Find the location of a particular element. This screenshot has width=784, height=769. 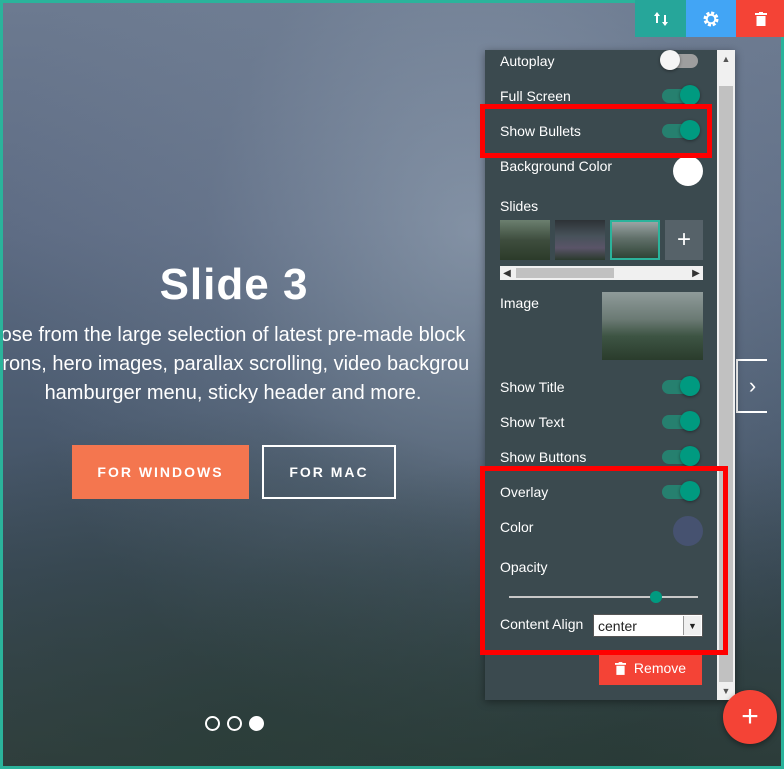

content-align-value: center is located at coordinates (617, 626).